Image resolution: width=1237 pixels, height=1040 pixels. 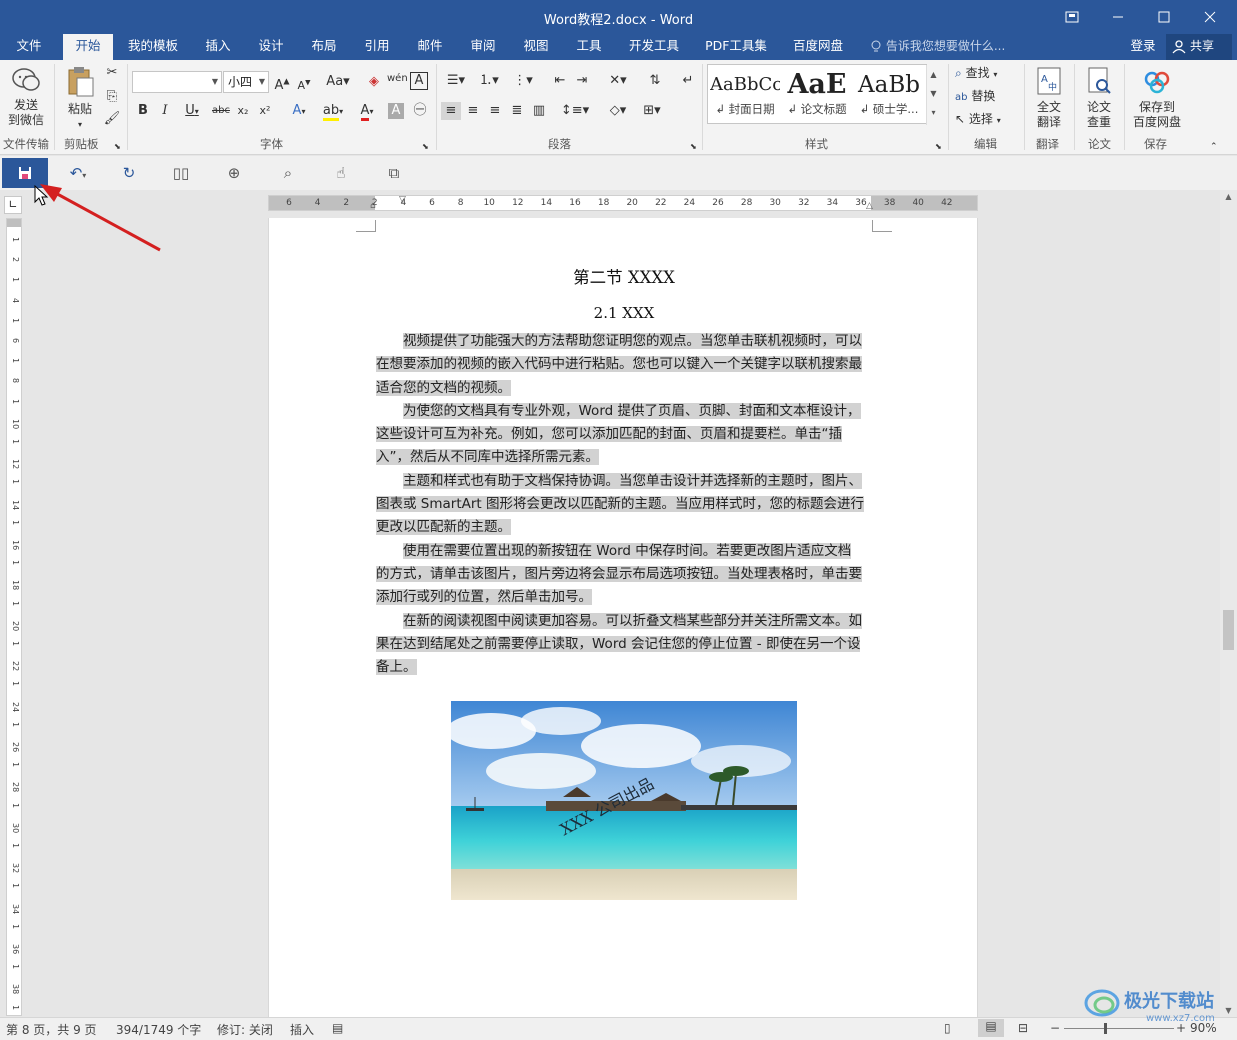 What do you see at coordinates (483, 47) in the screenshot?
I see `tab-review: 审阅` at bounding box center [483, 47].